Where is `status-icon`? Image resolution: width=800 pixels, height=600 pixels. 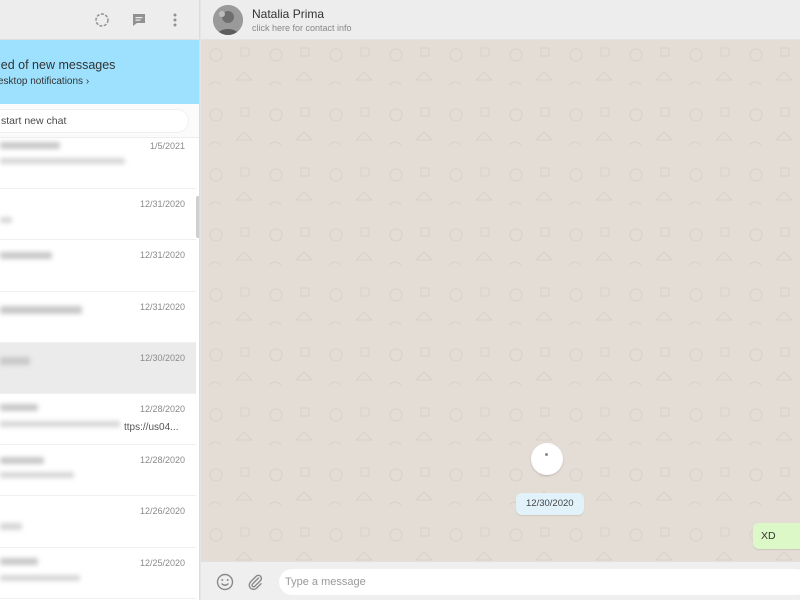 status-icon is located at coordinates (102, 20).